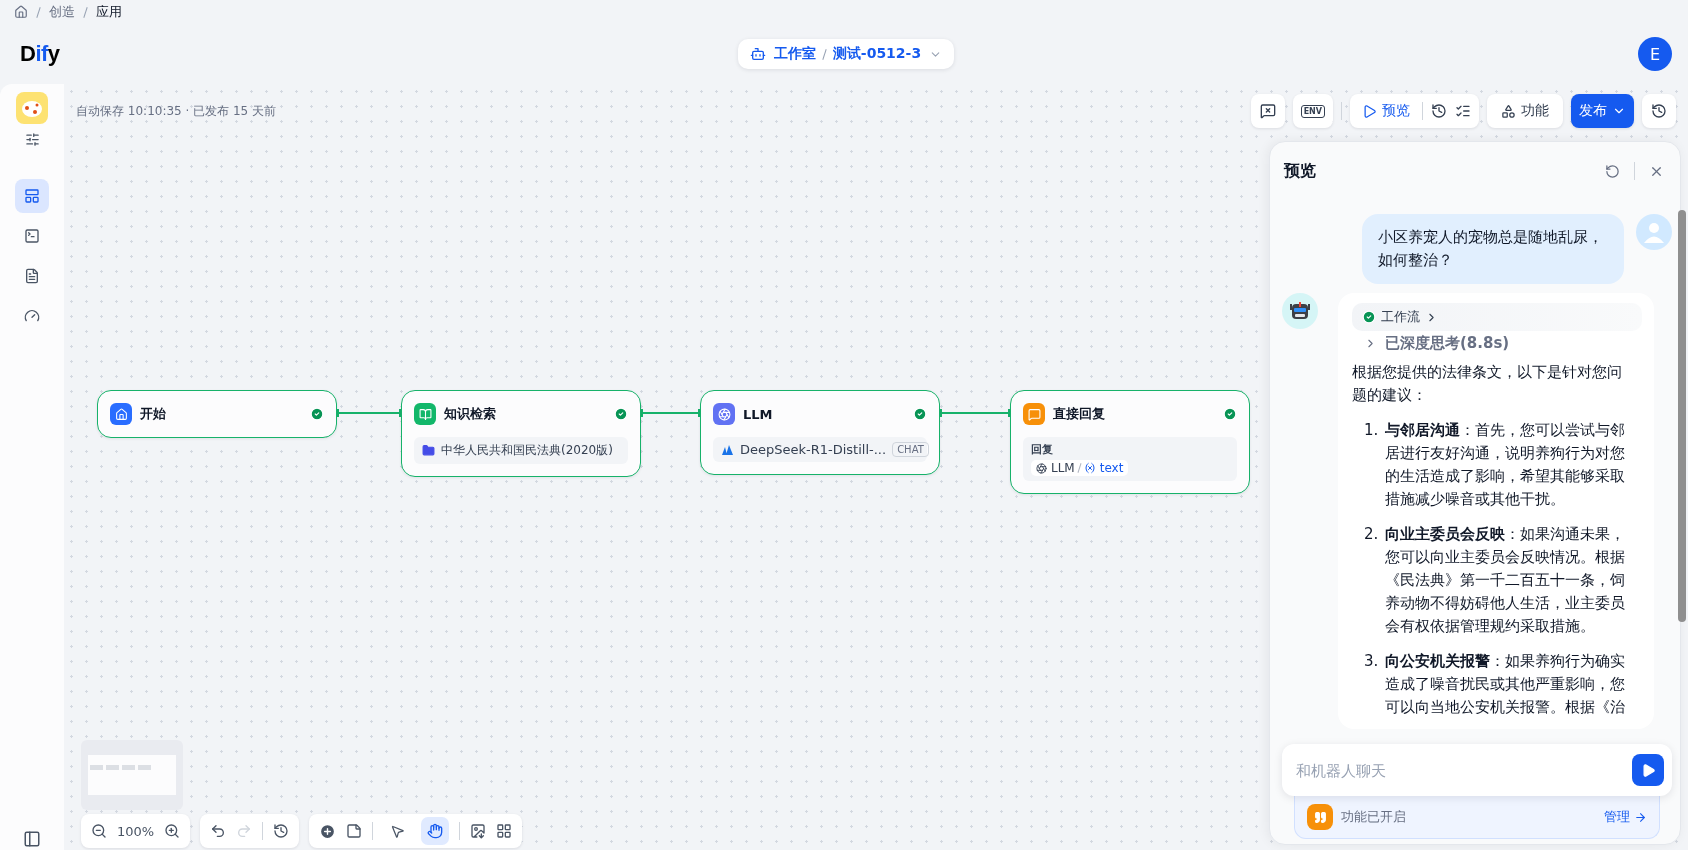  What do you see at coordinates (820, 432) in the screenshot?
I see `workflow-node: LLM DeepSeek-R1-Distill-... CHAT` at bounding box center [820, 432].